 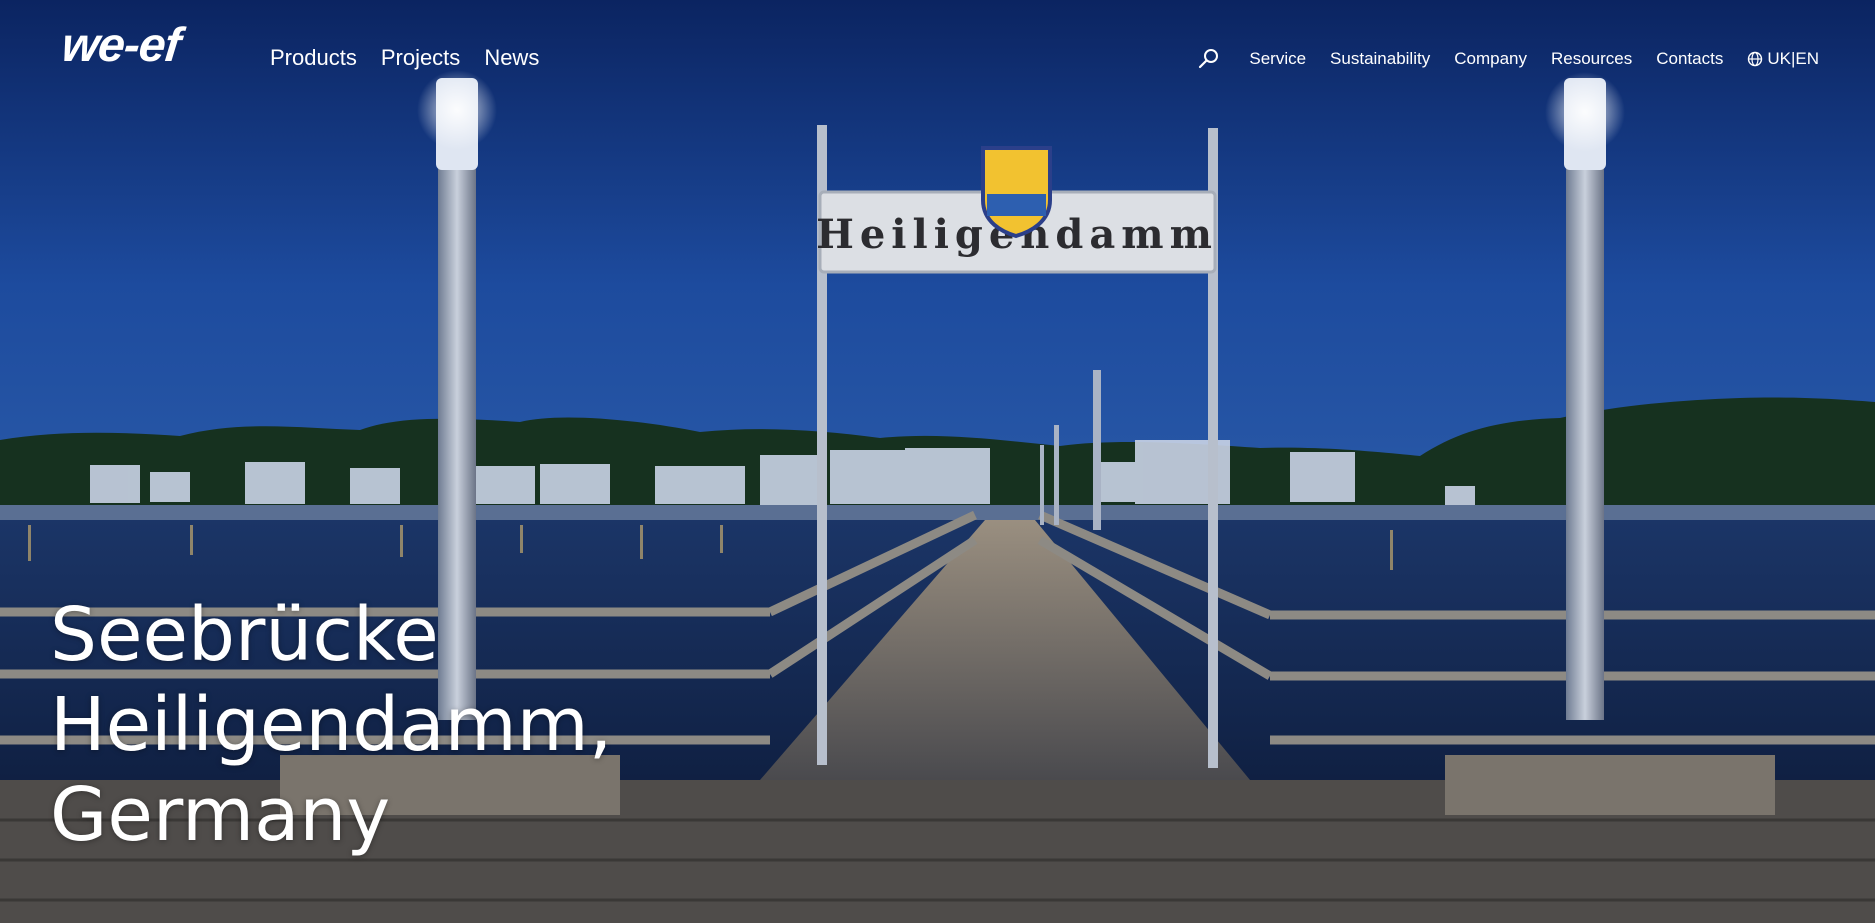 I want to click on hero-title-line-1: Seebrücke, so click(x=244, y=635).